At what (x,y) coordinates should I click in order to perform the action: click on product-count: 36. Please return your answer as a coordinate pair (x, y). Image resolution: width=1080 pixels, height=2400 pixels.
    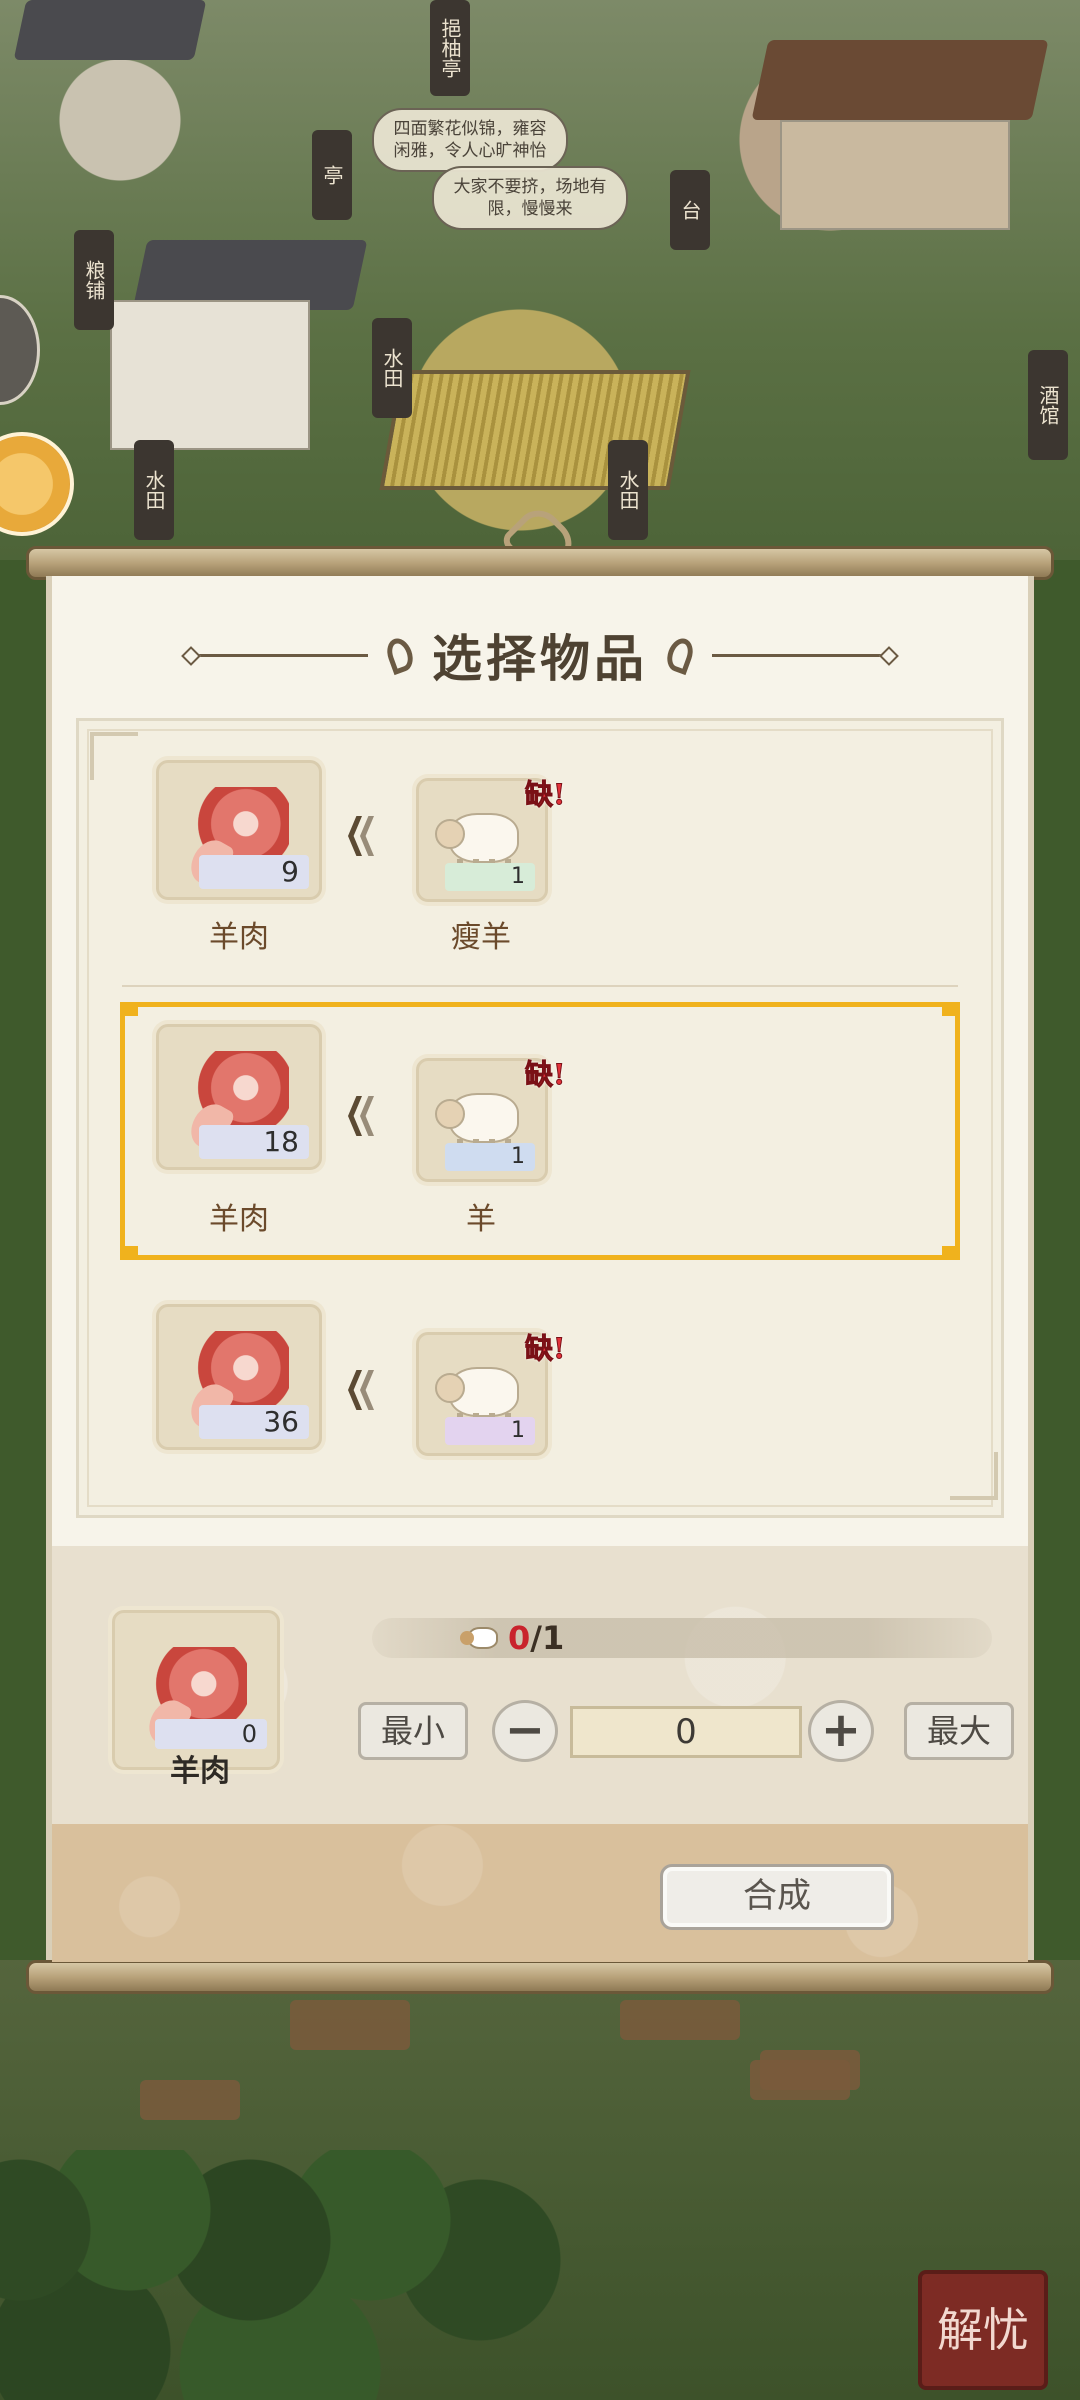
    Looking at the image, I should click on (254, 1422).